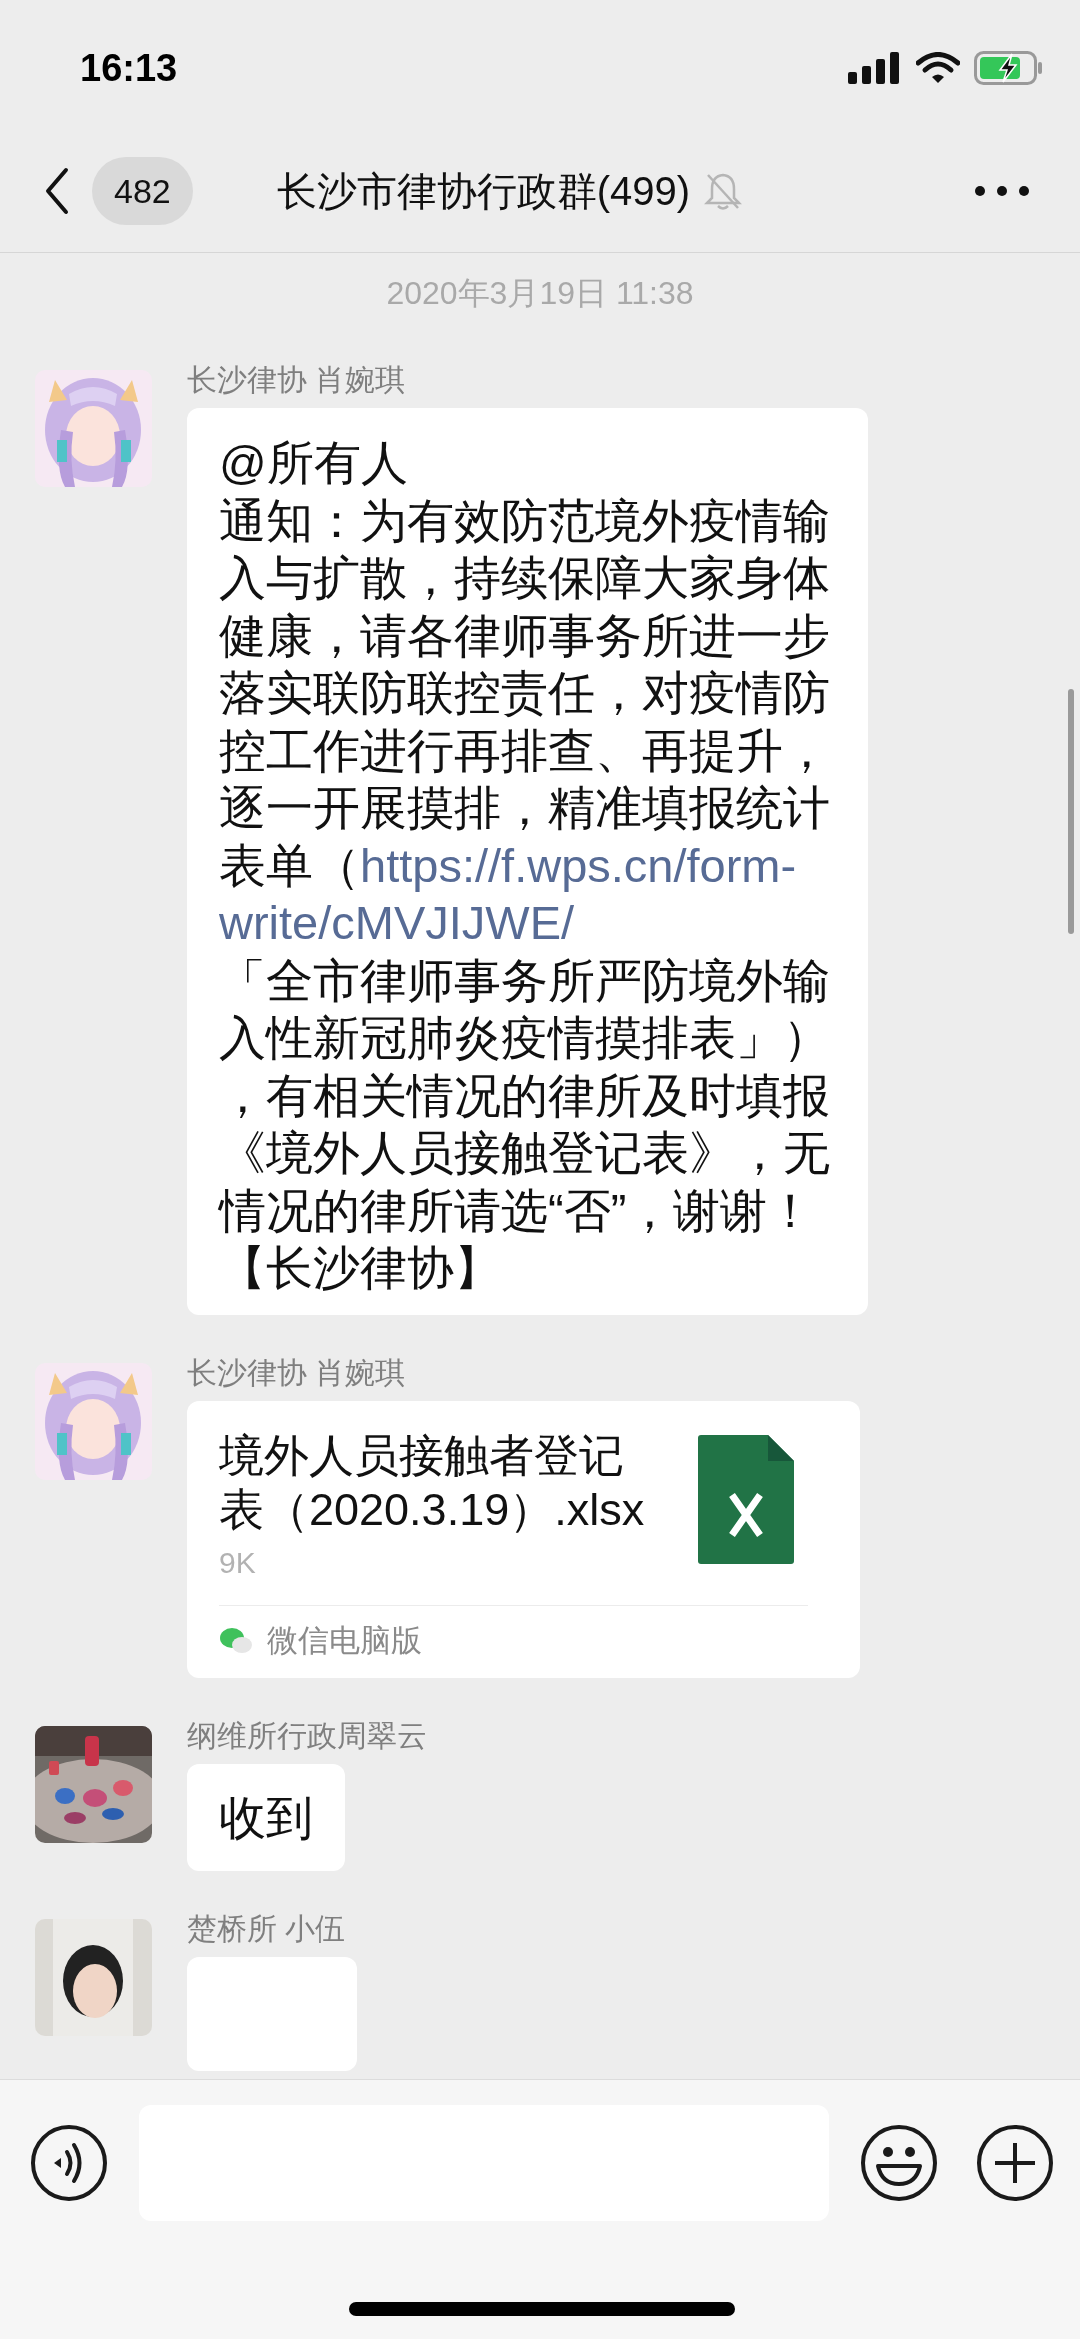 This screenshot has height=2339, width=1080. Describe the element at coordinates (129, 68) in the screenshot. I see `status-time: 16:13` at that location.